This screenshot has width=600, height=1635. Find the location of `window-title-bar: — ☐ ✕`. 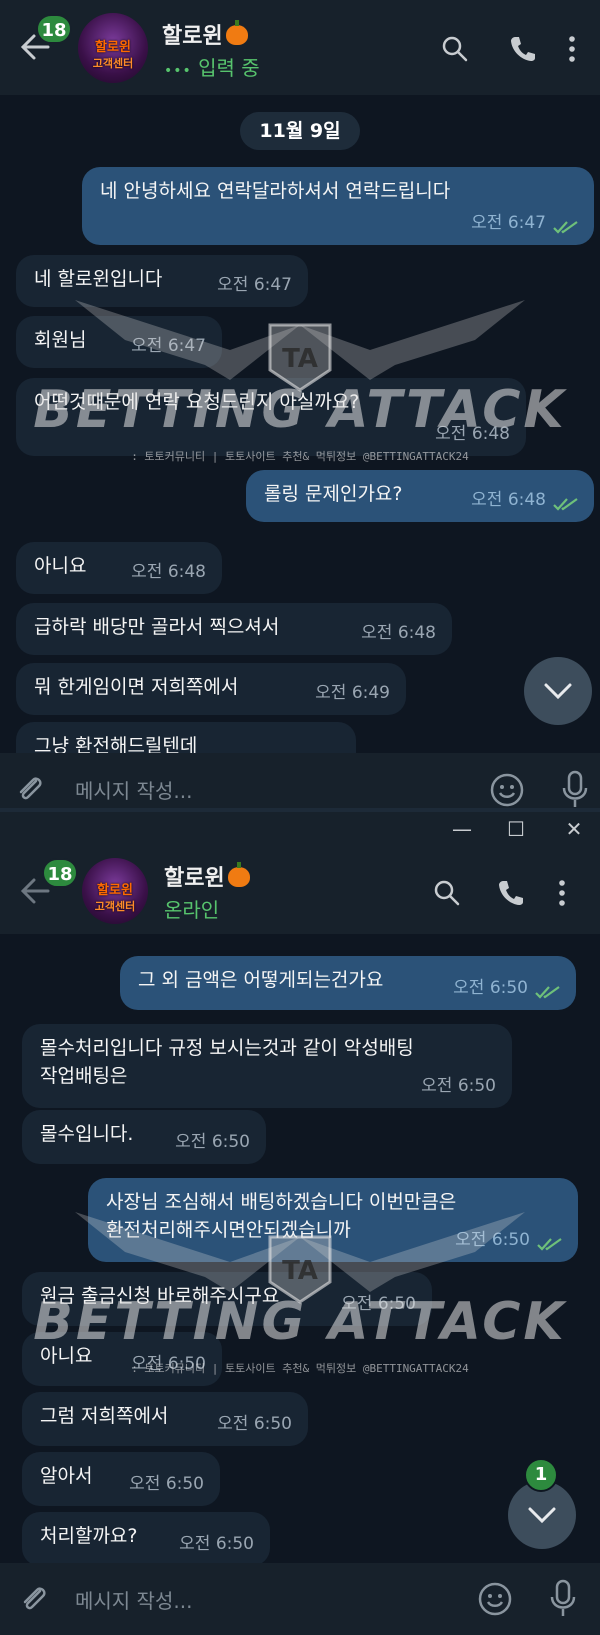

window-title-bar: — ☐ ✕ is located at coordinates (300, 829).